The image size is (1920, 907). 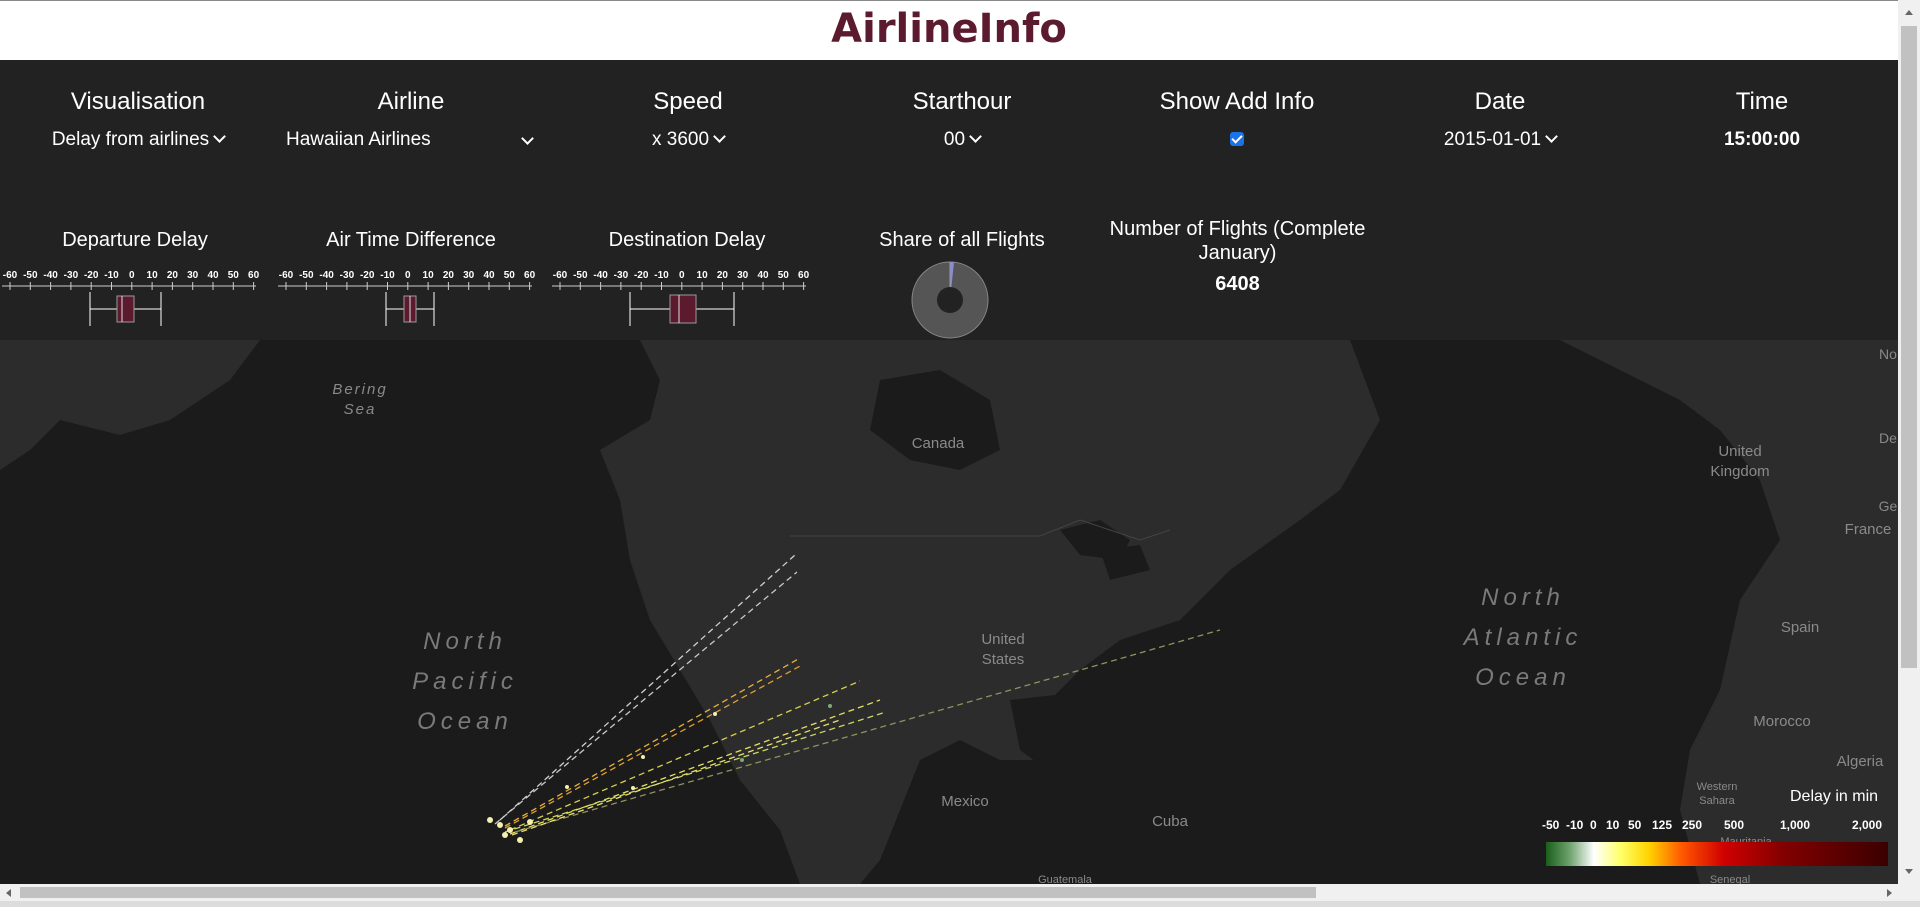 I want to click on date-select: 2015-01-01, so click(x=1500, y=140).